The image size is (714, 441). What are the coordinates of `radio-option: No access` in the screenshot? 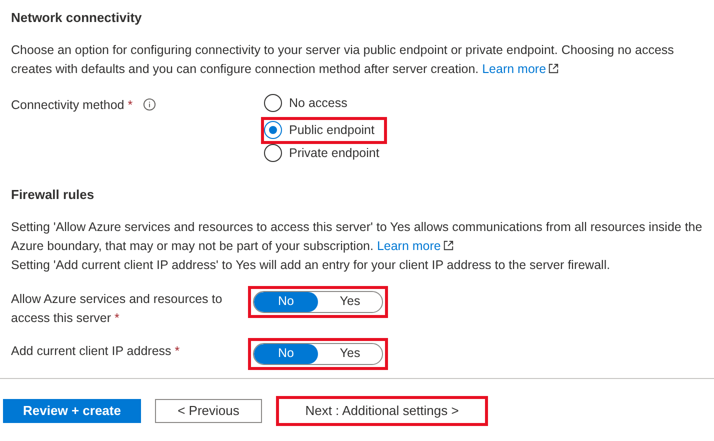 It's located at (311, 103).